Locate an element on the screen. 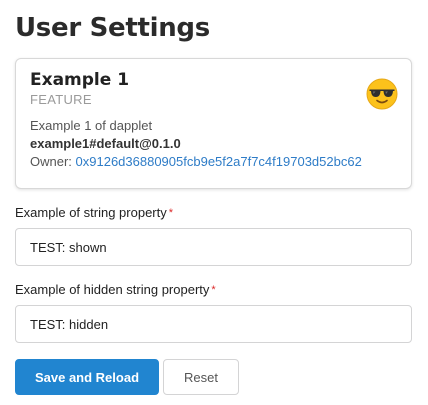 The image size is (428, 405). page-title: User Settings is located at coordinates (112, 28).